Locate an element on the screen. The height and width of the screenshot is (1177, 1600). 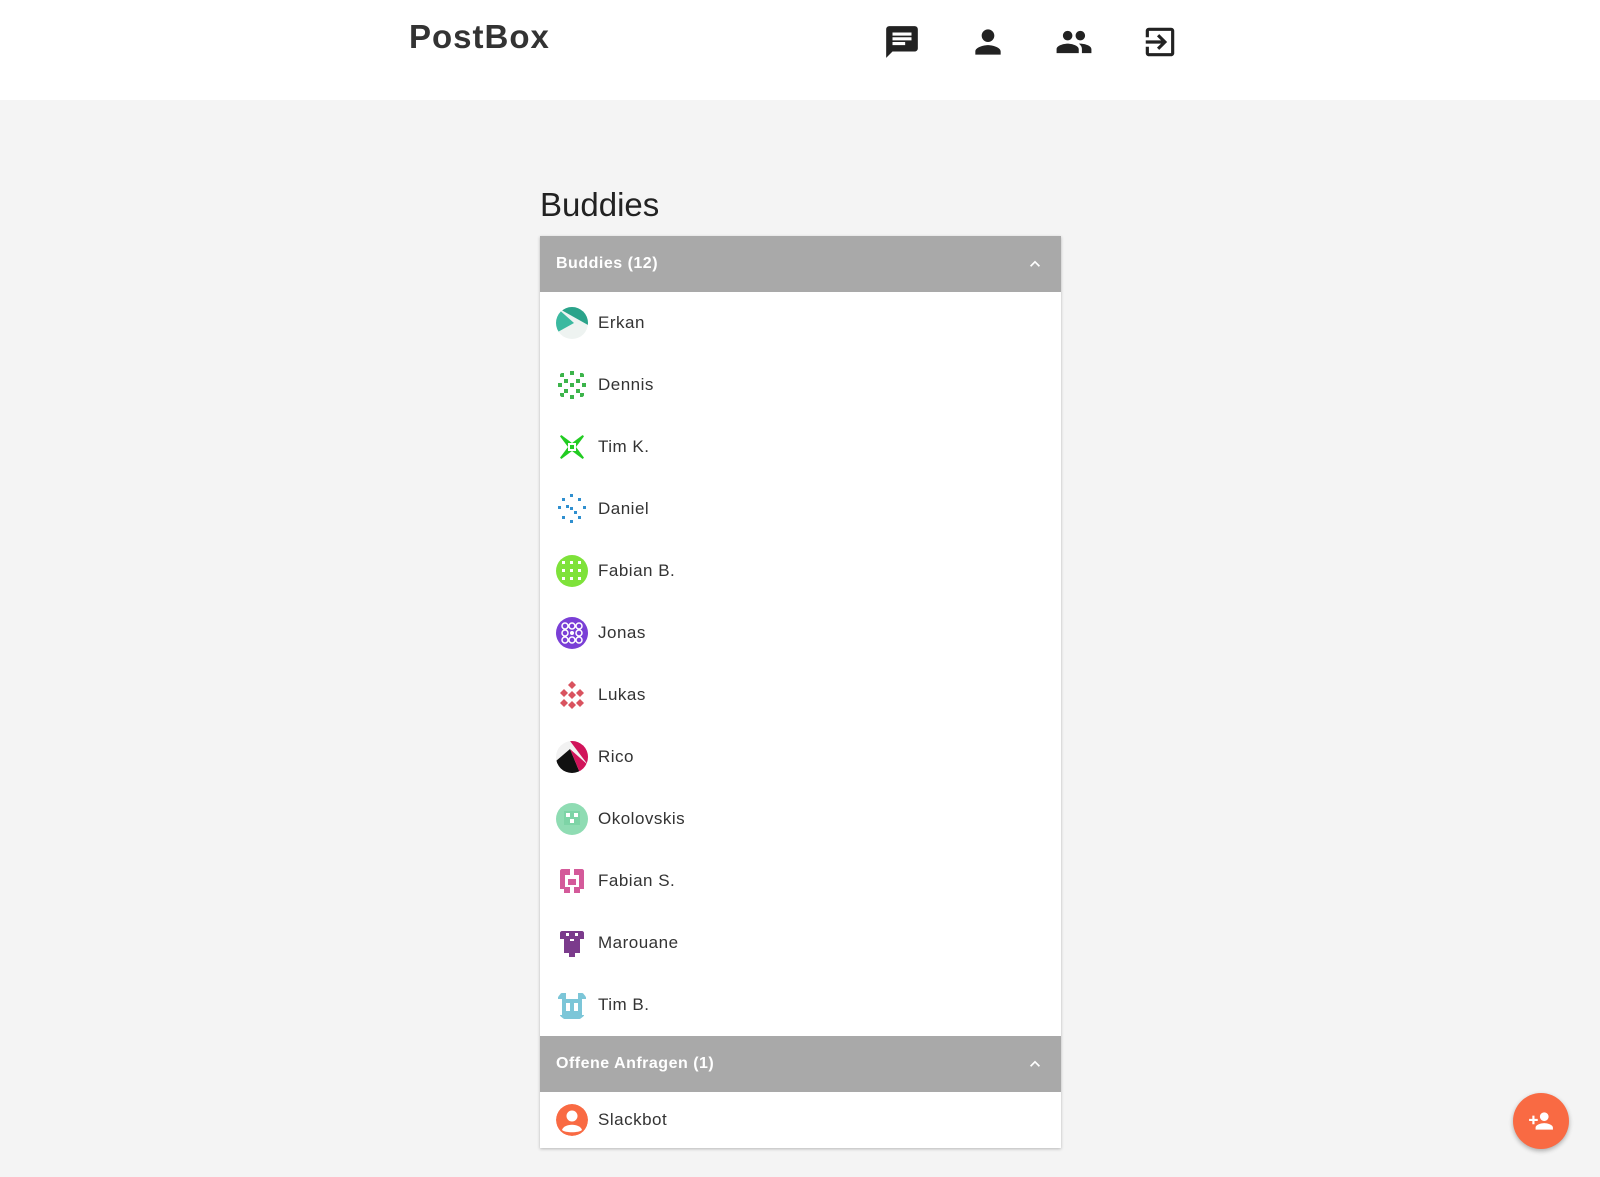
buddy-item: Dennis is located at coordinates (800, 385).